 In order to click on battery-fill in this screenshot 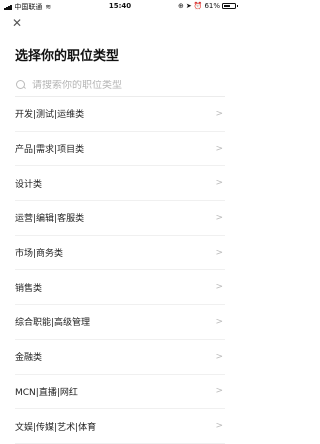, I will do `click(227, 6)`.